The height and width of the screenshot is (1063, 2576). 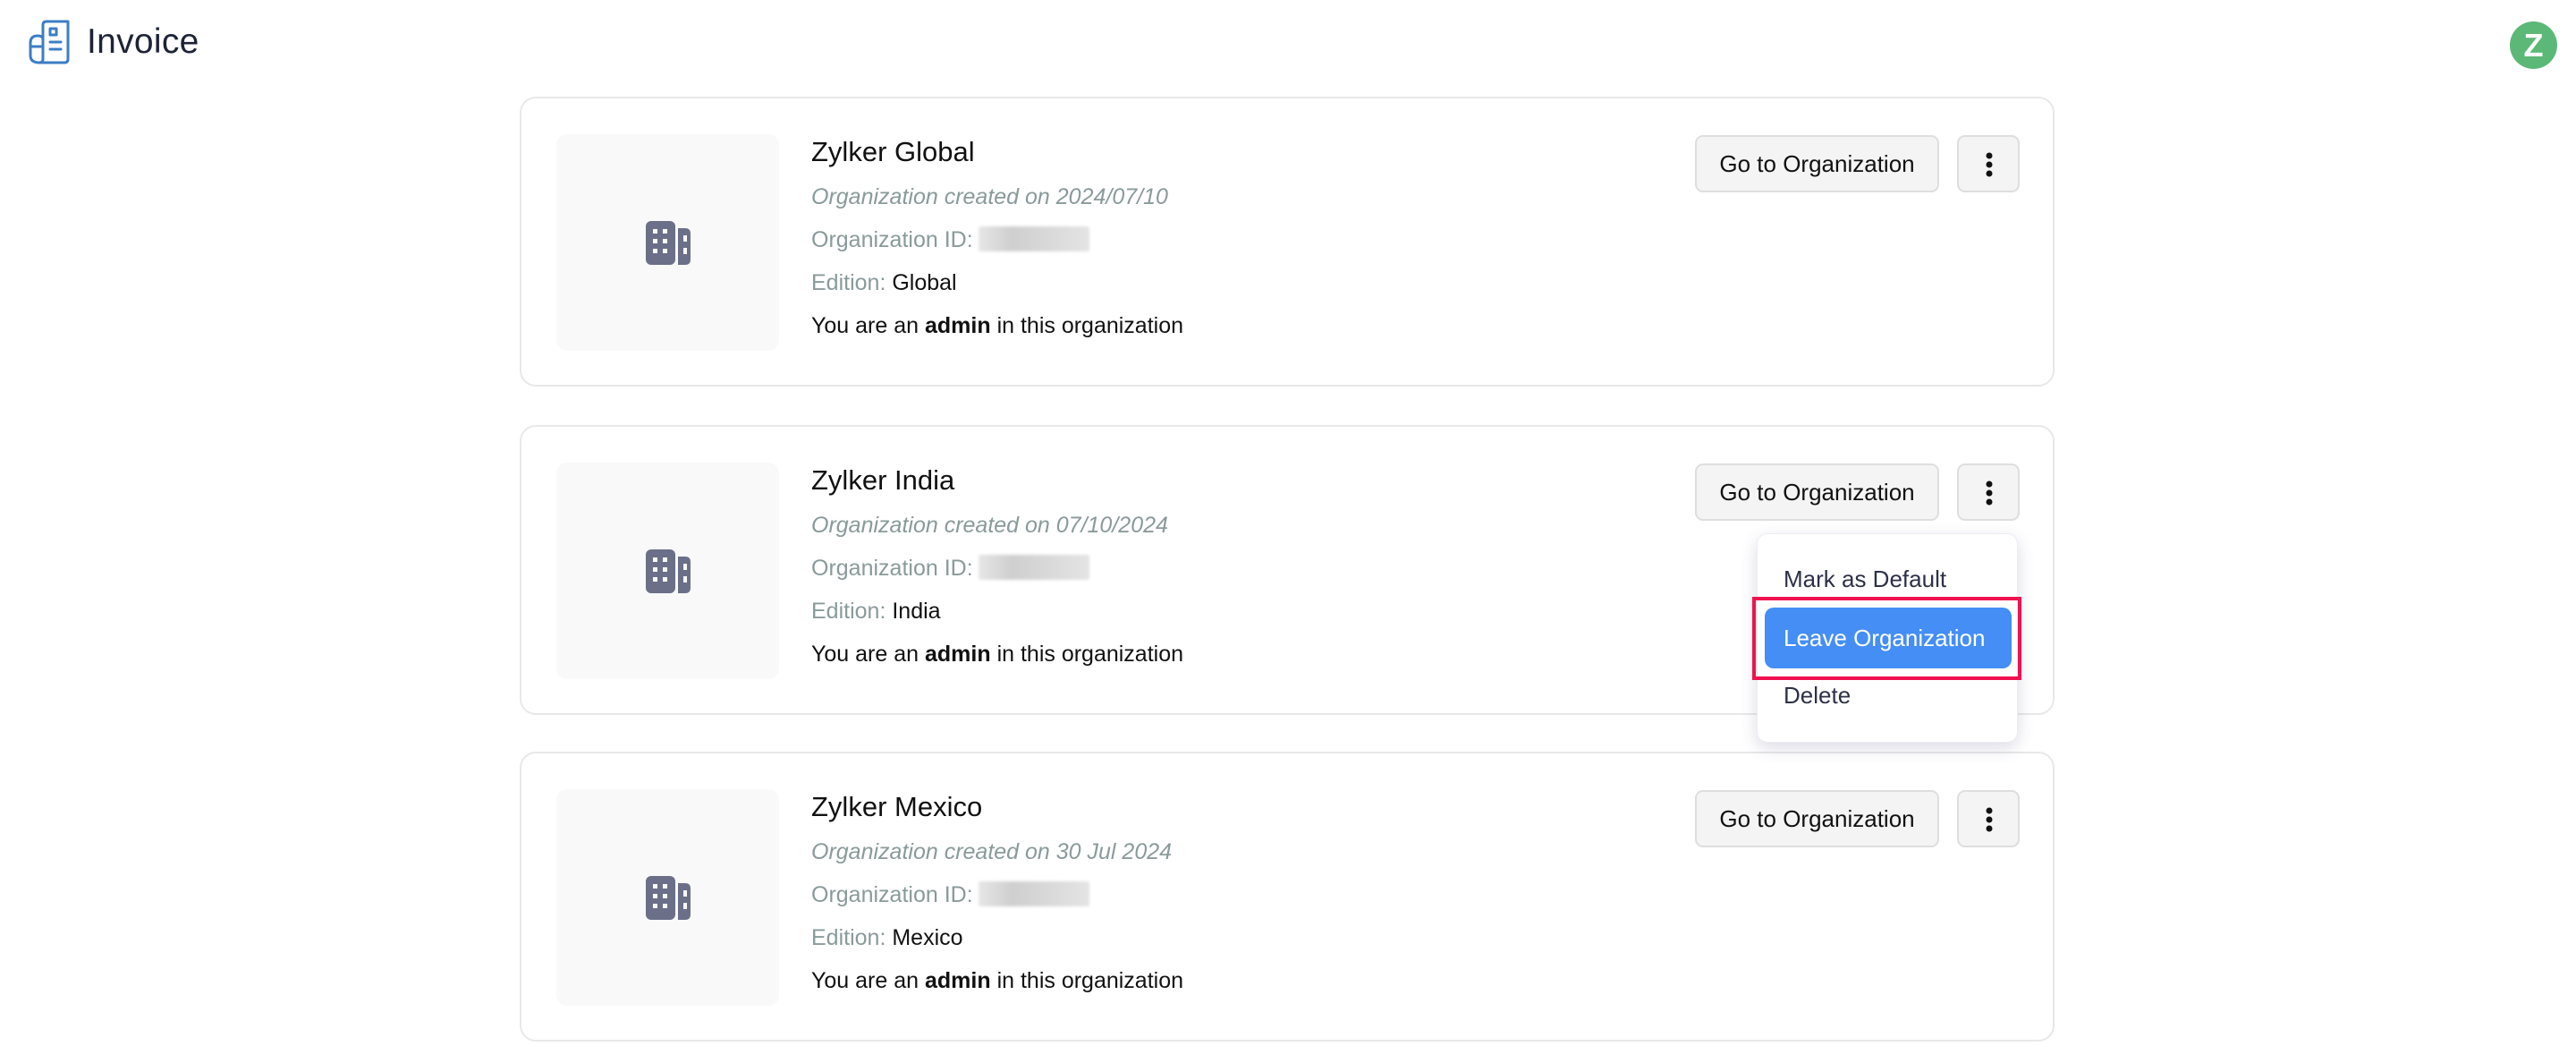 I want to click on menu-item-leave-organization: Leave Organization, so click(x=1888, y=638).